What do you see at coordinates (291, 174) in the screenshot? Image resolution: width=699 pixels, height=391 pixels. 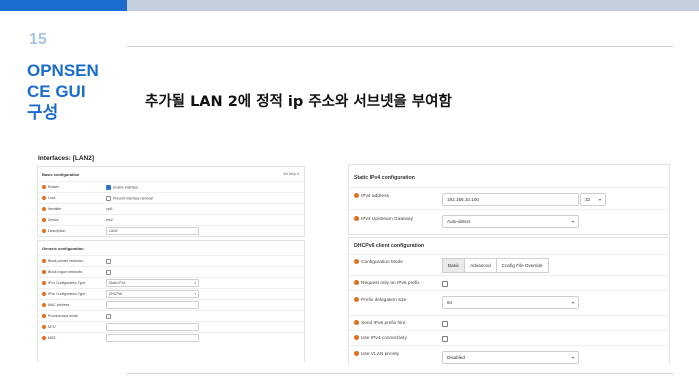 I see `full-help-toggle: full help ●` at bounding box center [291, 174].